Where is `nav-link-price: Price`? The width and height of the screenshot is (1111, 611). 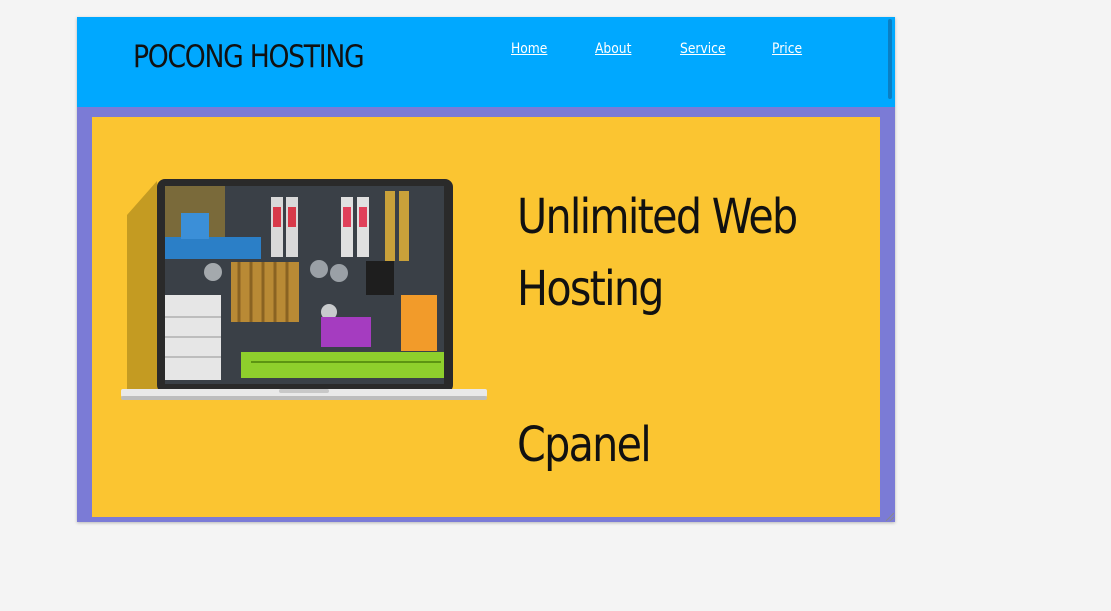
nav-link-price: Price is located at coordinates (787, 49).